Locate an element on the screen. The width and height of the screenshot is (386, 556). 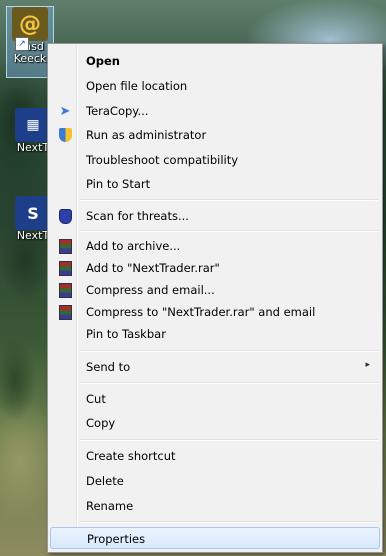
menu-item-label: Rename is located at coordinates (110, 506).